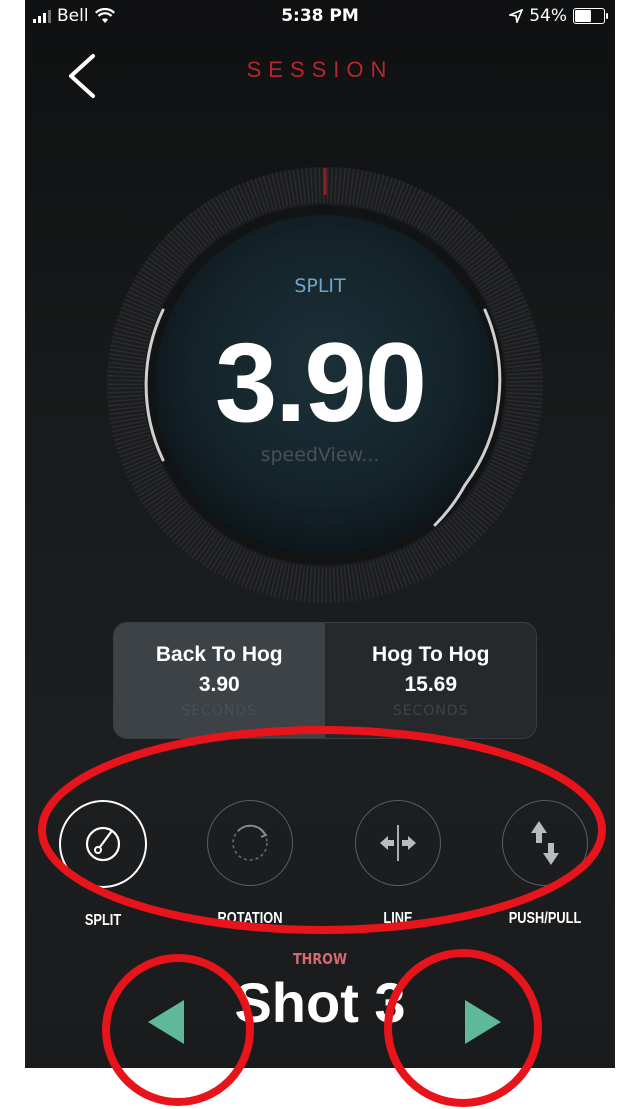 Image resolution: width=635 pixels, height=1109 pixels. Describe the element at coordinates (545, 918) in the screenshot. I see `mode-label: PUSH/PULL` at that location.